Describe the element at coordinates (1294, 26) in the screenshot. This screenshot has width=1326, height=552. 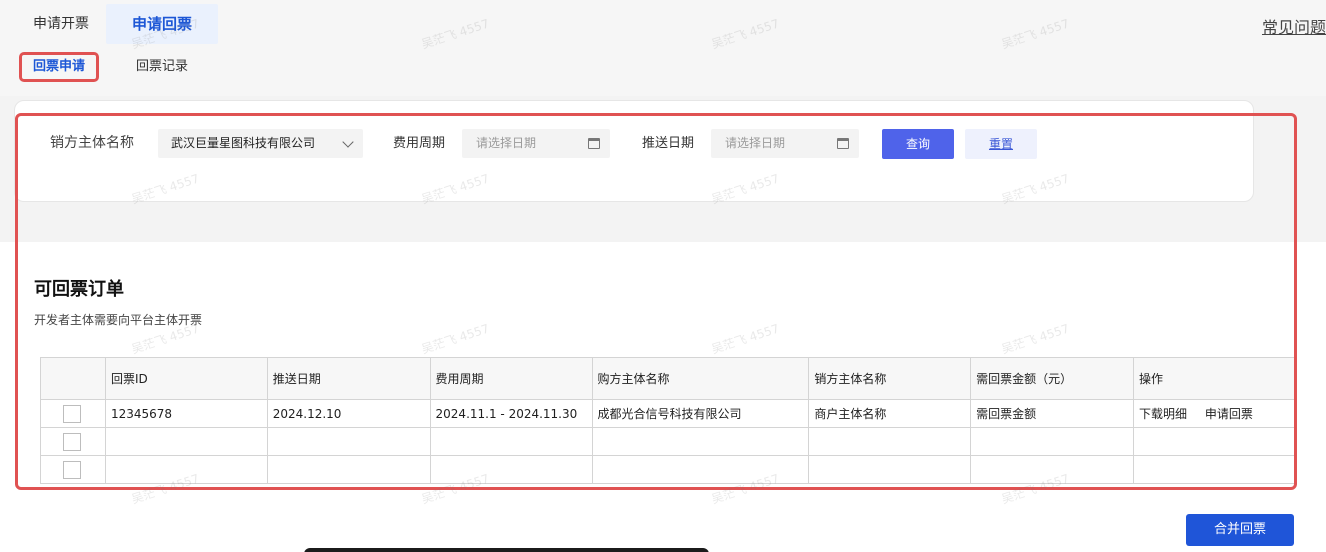
I see `faq-link: 常见问题` at that location.